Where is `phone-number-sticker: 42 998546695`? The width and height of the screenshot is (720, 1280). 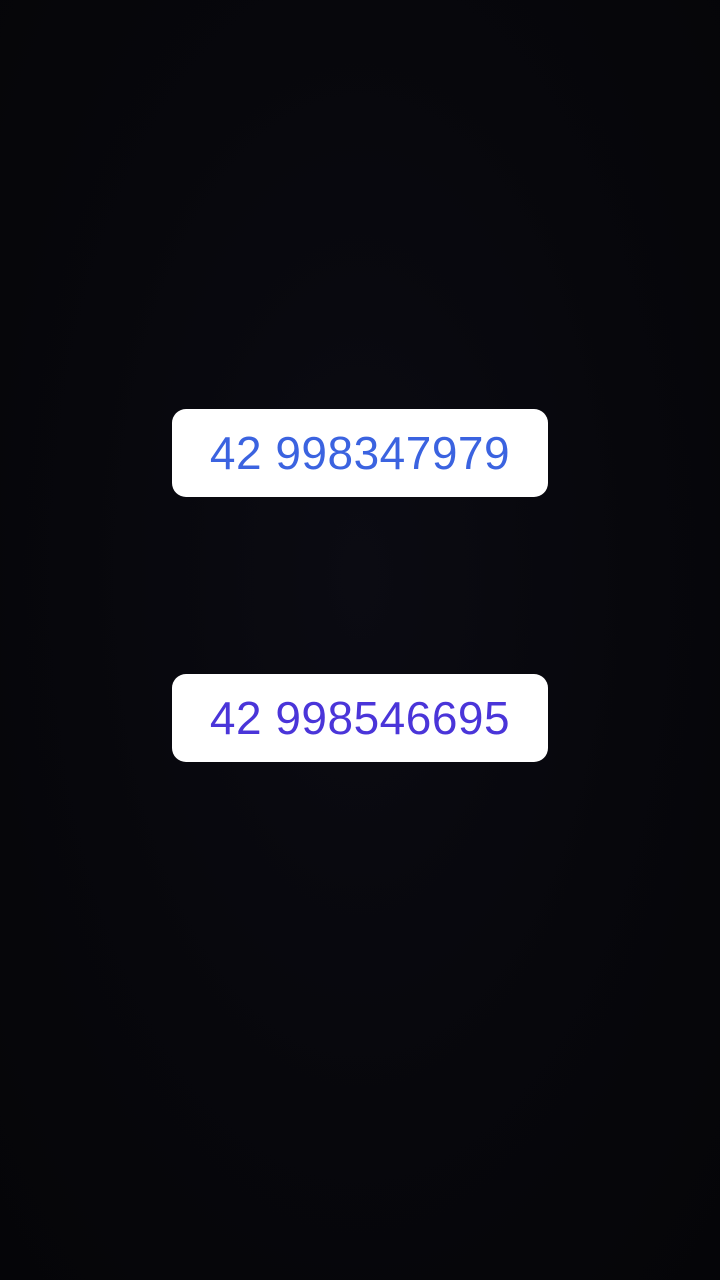 phone-number-sticker: 42 998546695 is located at coordinates (360, 718).